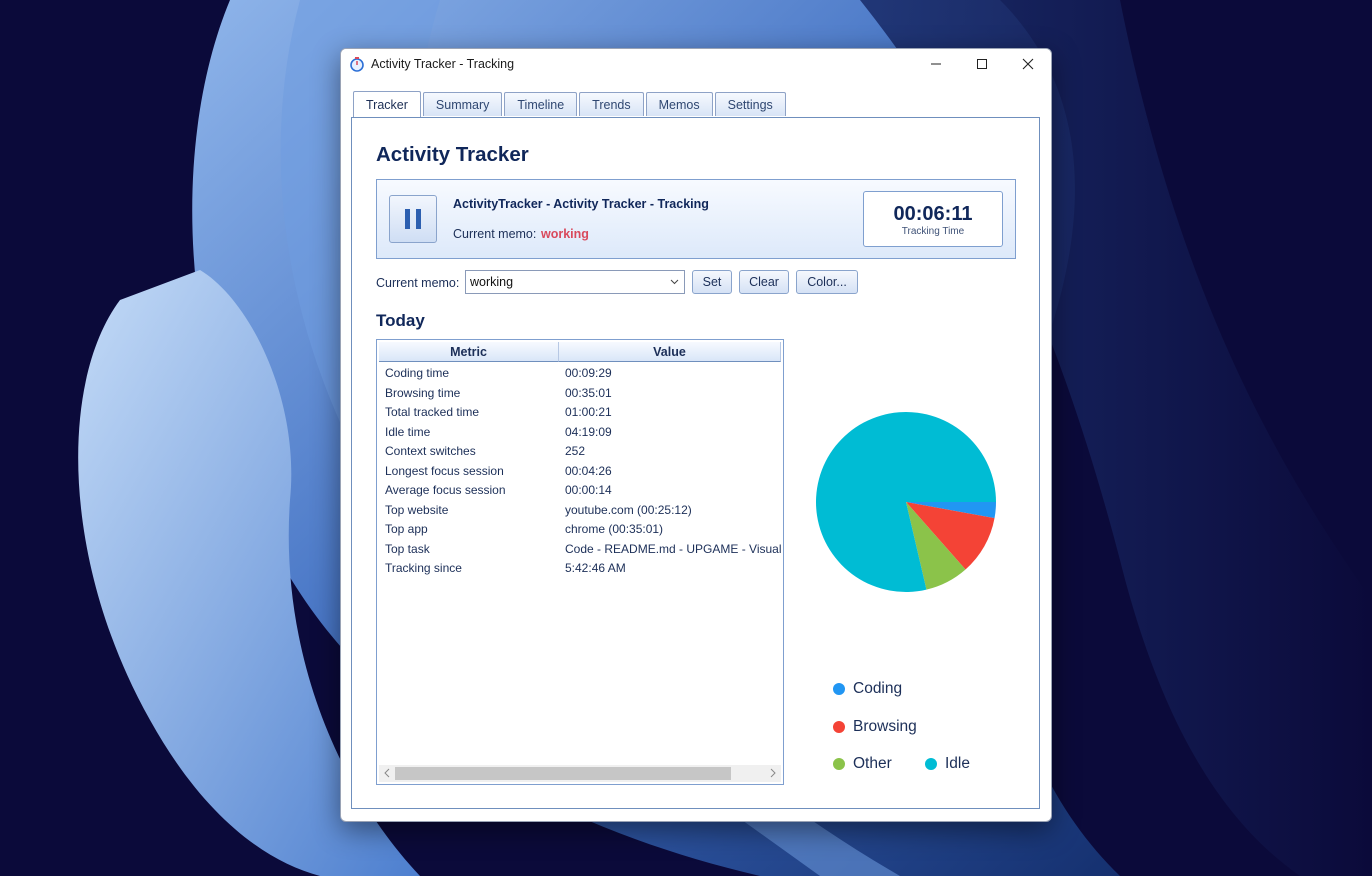 The height and width of the screenshot is (876, 1372). Describe the element at coordinates (933, 214) in the screenshot. I see `timer-value: 00:06:11` at that location.